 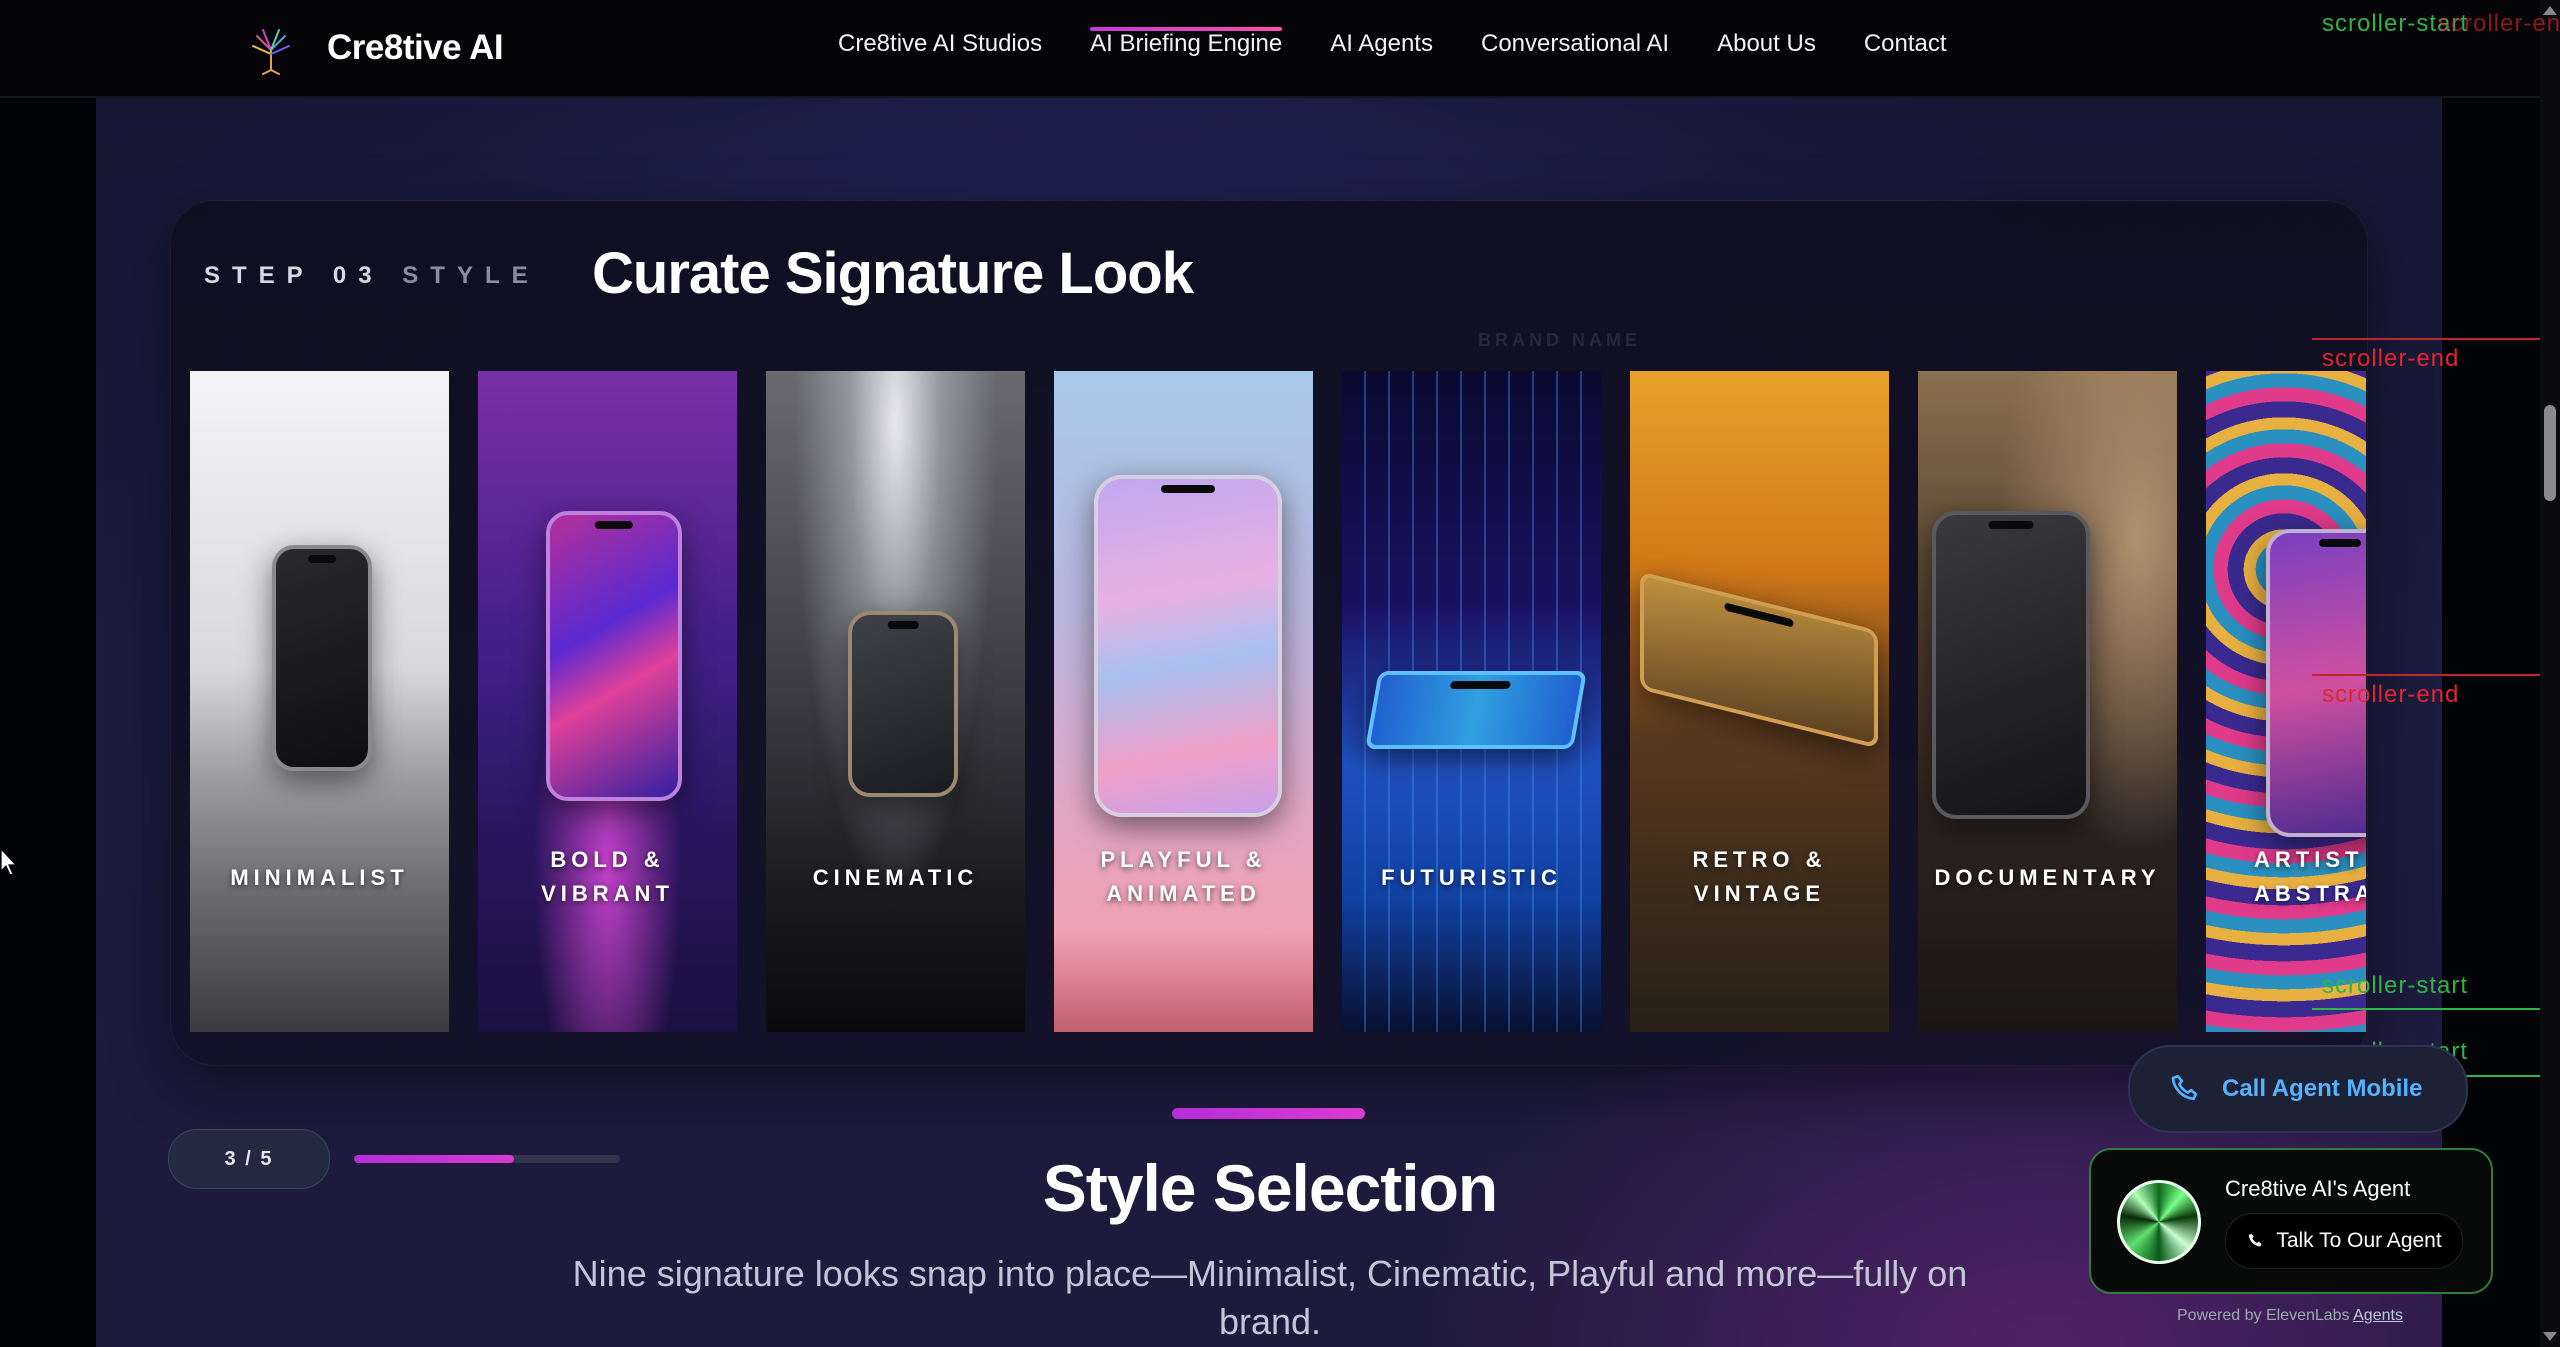 I want to click on style-tile-bold-vibrant: BOLD & VIBRANT, so click(x=607, y=701).